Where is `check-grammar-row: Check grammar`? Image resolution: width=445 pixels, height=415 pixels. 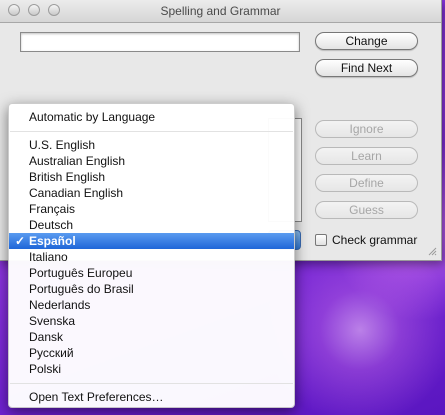 check-grammar-row: Check grammar is located at coordinates (366, 240).